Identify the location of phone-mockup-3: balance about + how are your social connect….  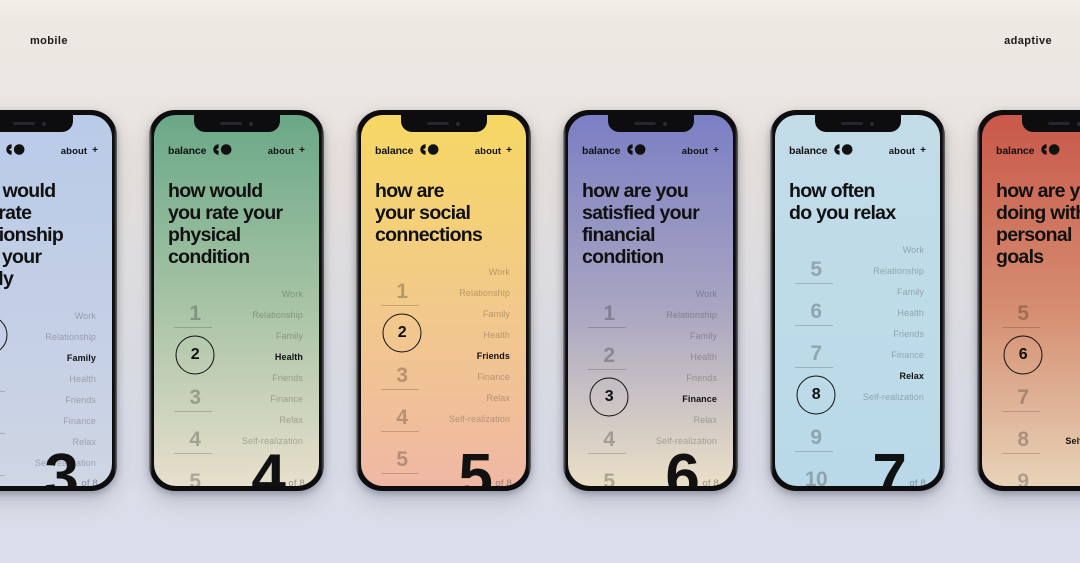
(443, 300).